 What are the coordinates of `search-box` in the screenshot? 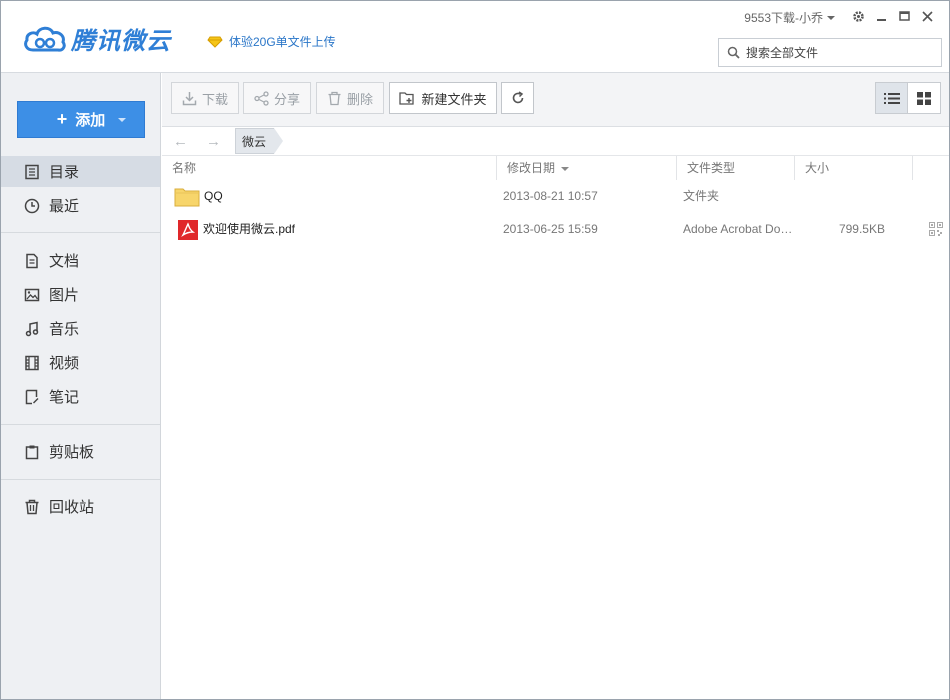 It's located at (830, 52).